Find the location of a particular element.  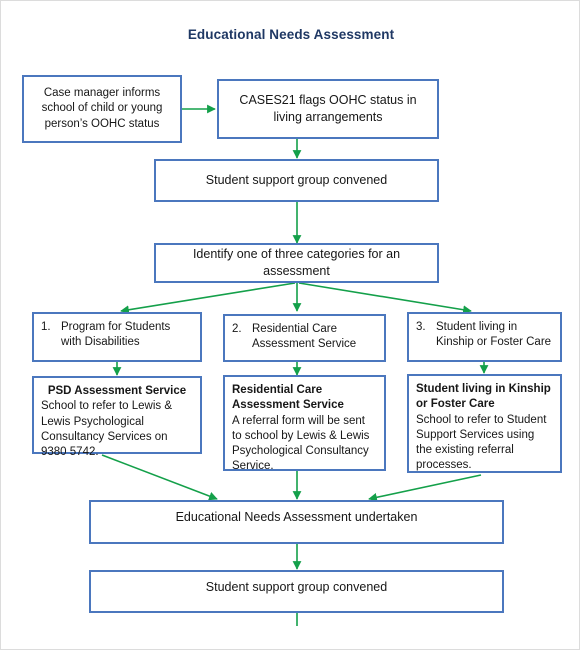

node-student-support-group-bottom: Student support group convened is located at coordinates (296, 591).